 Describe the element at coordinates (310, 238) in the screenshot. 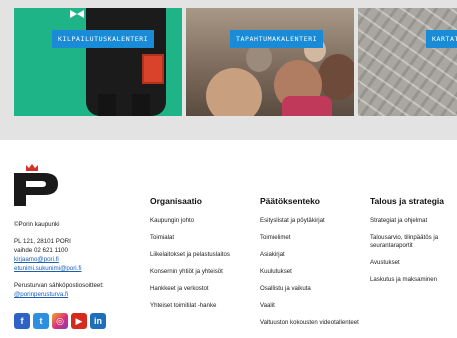

I see `footer-link: Toimielimet` at that location.